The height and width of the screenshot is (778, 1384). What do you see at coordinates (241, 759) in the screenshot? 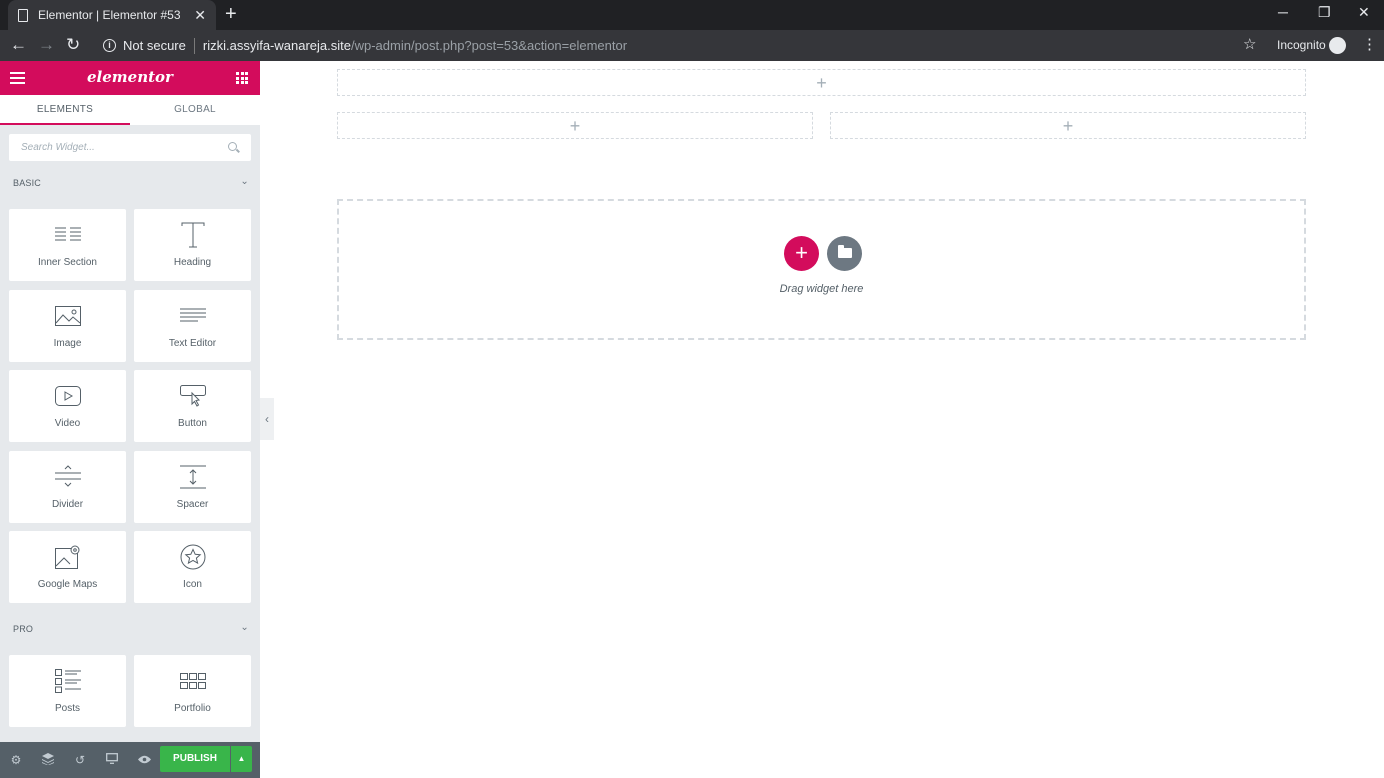
I see `publish-options-arrow-icon: ▲` at bounding box center [241, 759].